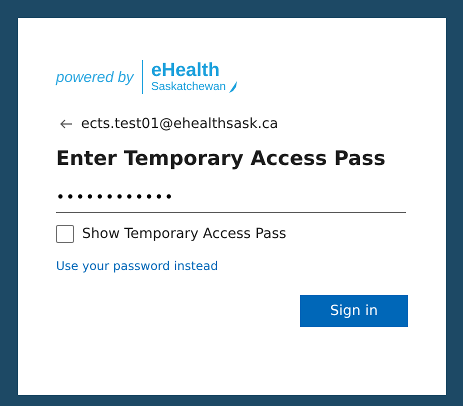 This screenshot has width=463, height=406. I want to click on page-title: Enter Temporary Access Pass, so click(221, 158).